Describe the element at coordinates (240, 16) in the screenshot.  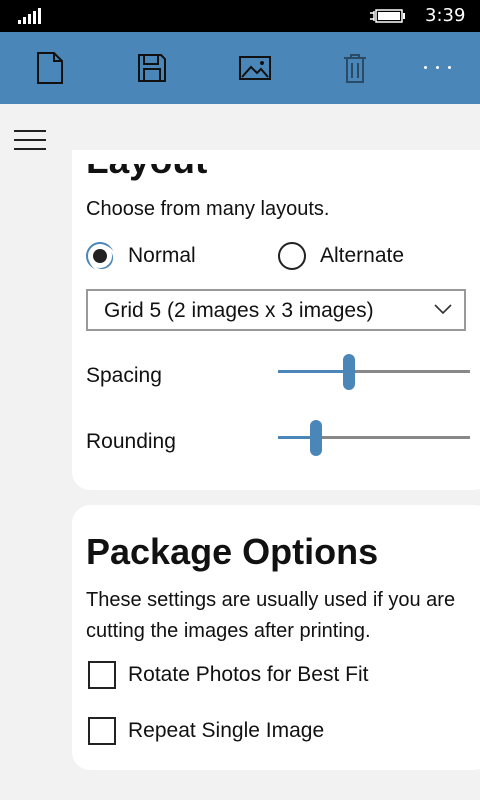
I see `status-bar: 3:39` at that location.